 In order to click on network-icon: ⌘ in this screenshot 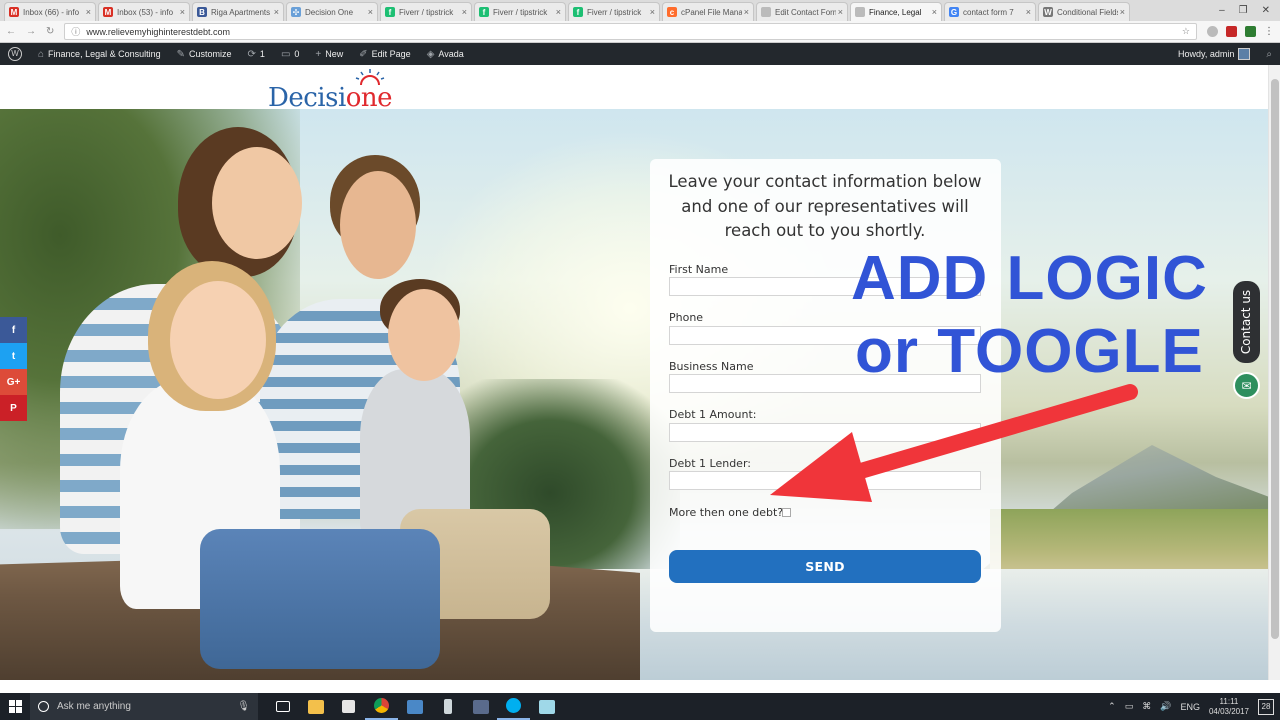, I will do `click(1146, 706)`.